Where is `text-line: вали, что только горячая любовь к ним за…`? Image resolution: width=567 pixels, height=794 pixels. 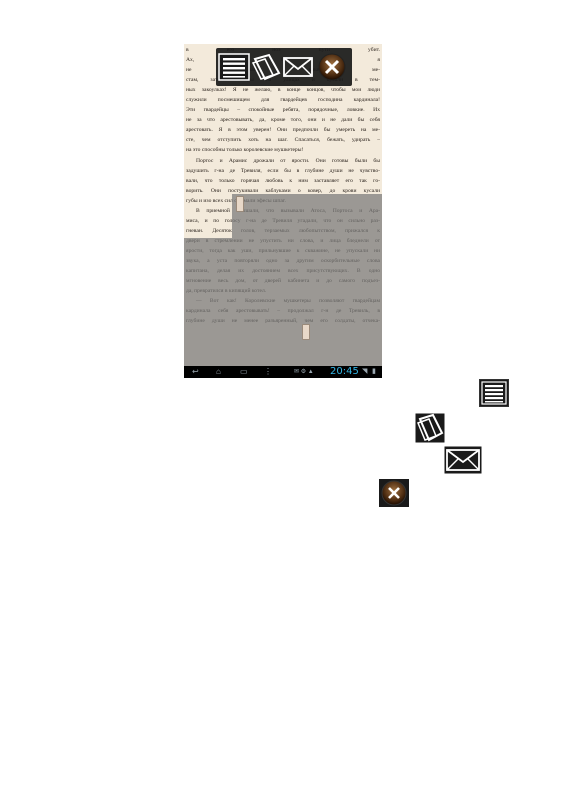
text-line: вали, что только горячая любовь к ним за… is located at coordinates (283, 180).